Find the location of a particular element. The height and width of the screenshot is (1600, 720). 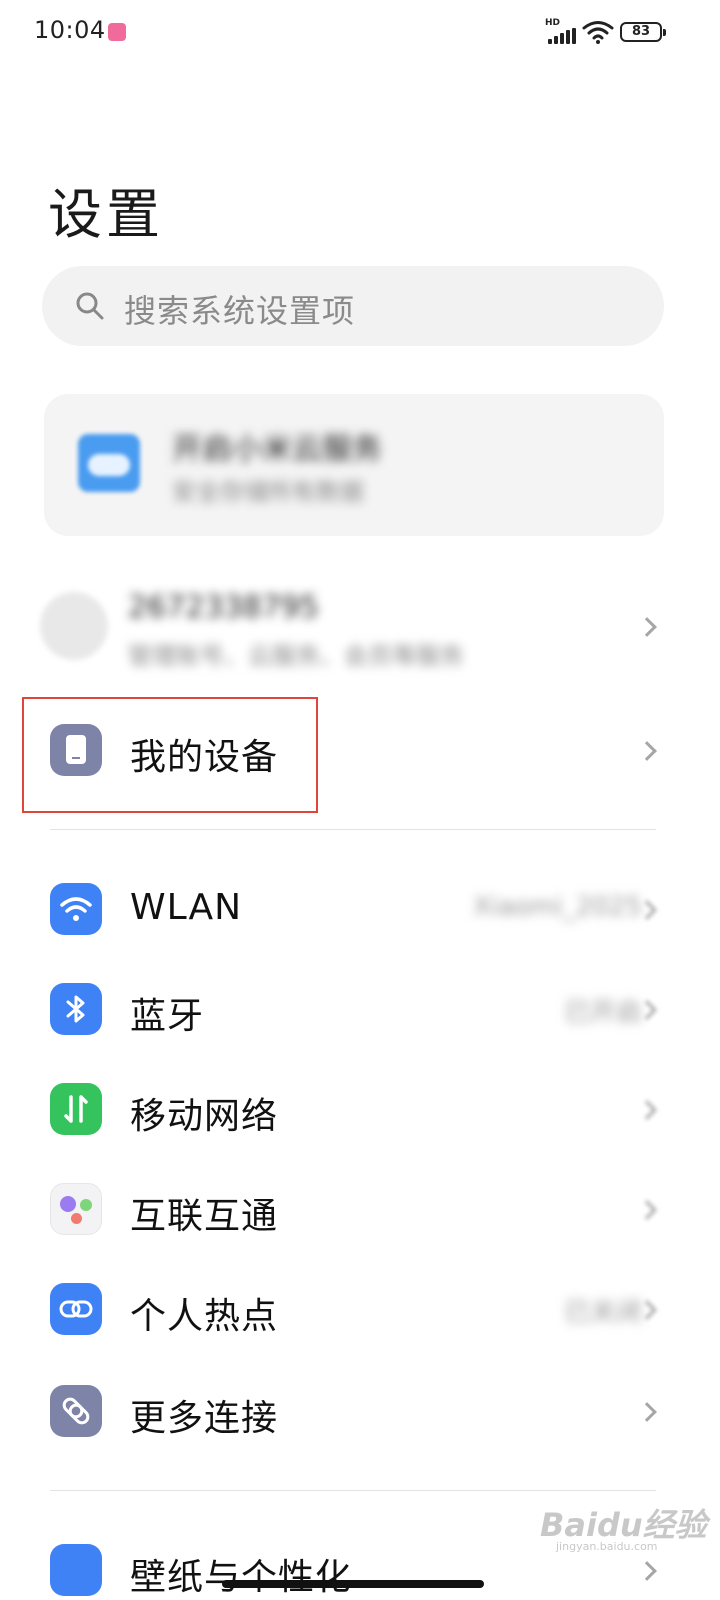

account-description: 管理账号、云服务、会员等服务 is located at coordinates (296, 656).